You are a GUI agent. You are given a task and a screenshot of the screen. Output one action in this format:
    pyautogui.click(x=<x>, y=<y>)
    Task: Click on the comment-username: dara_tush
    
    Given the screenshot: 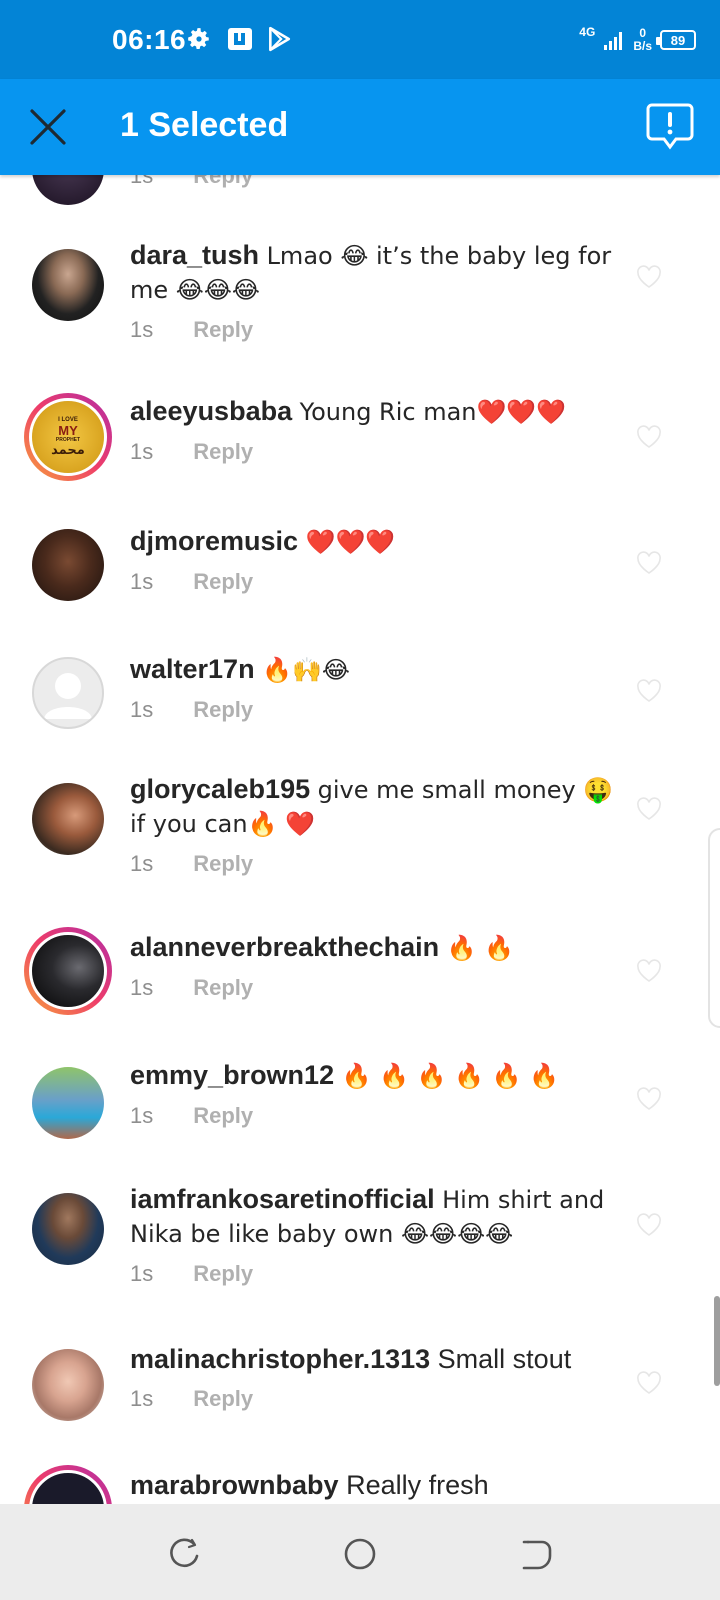 What is the action you would take?
    pyautogui.click(x=194, y=255)
    